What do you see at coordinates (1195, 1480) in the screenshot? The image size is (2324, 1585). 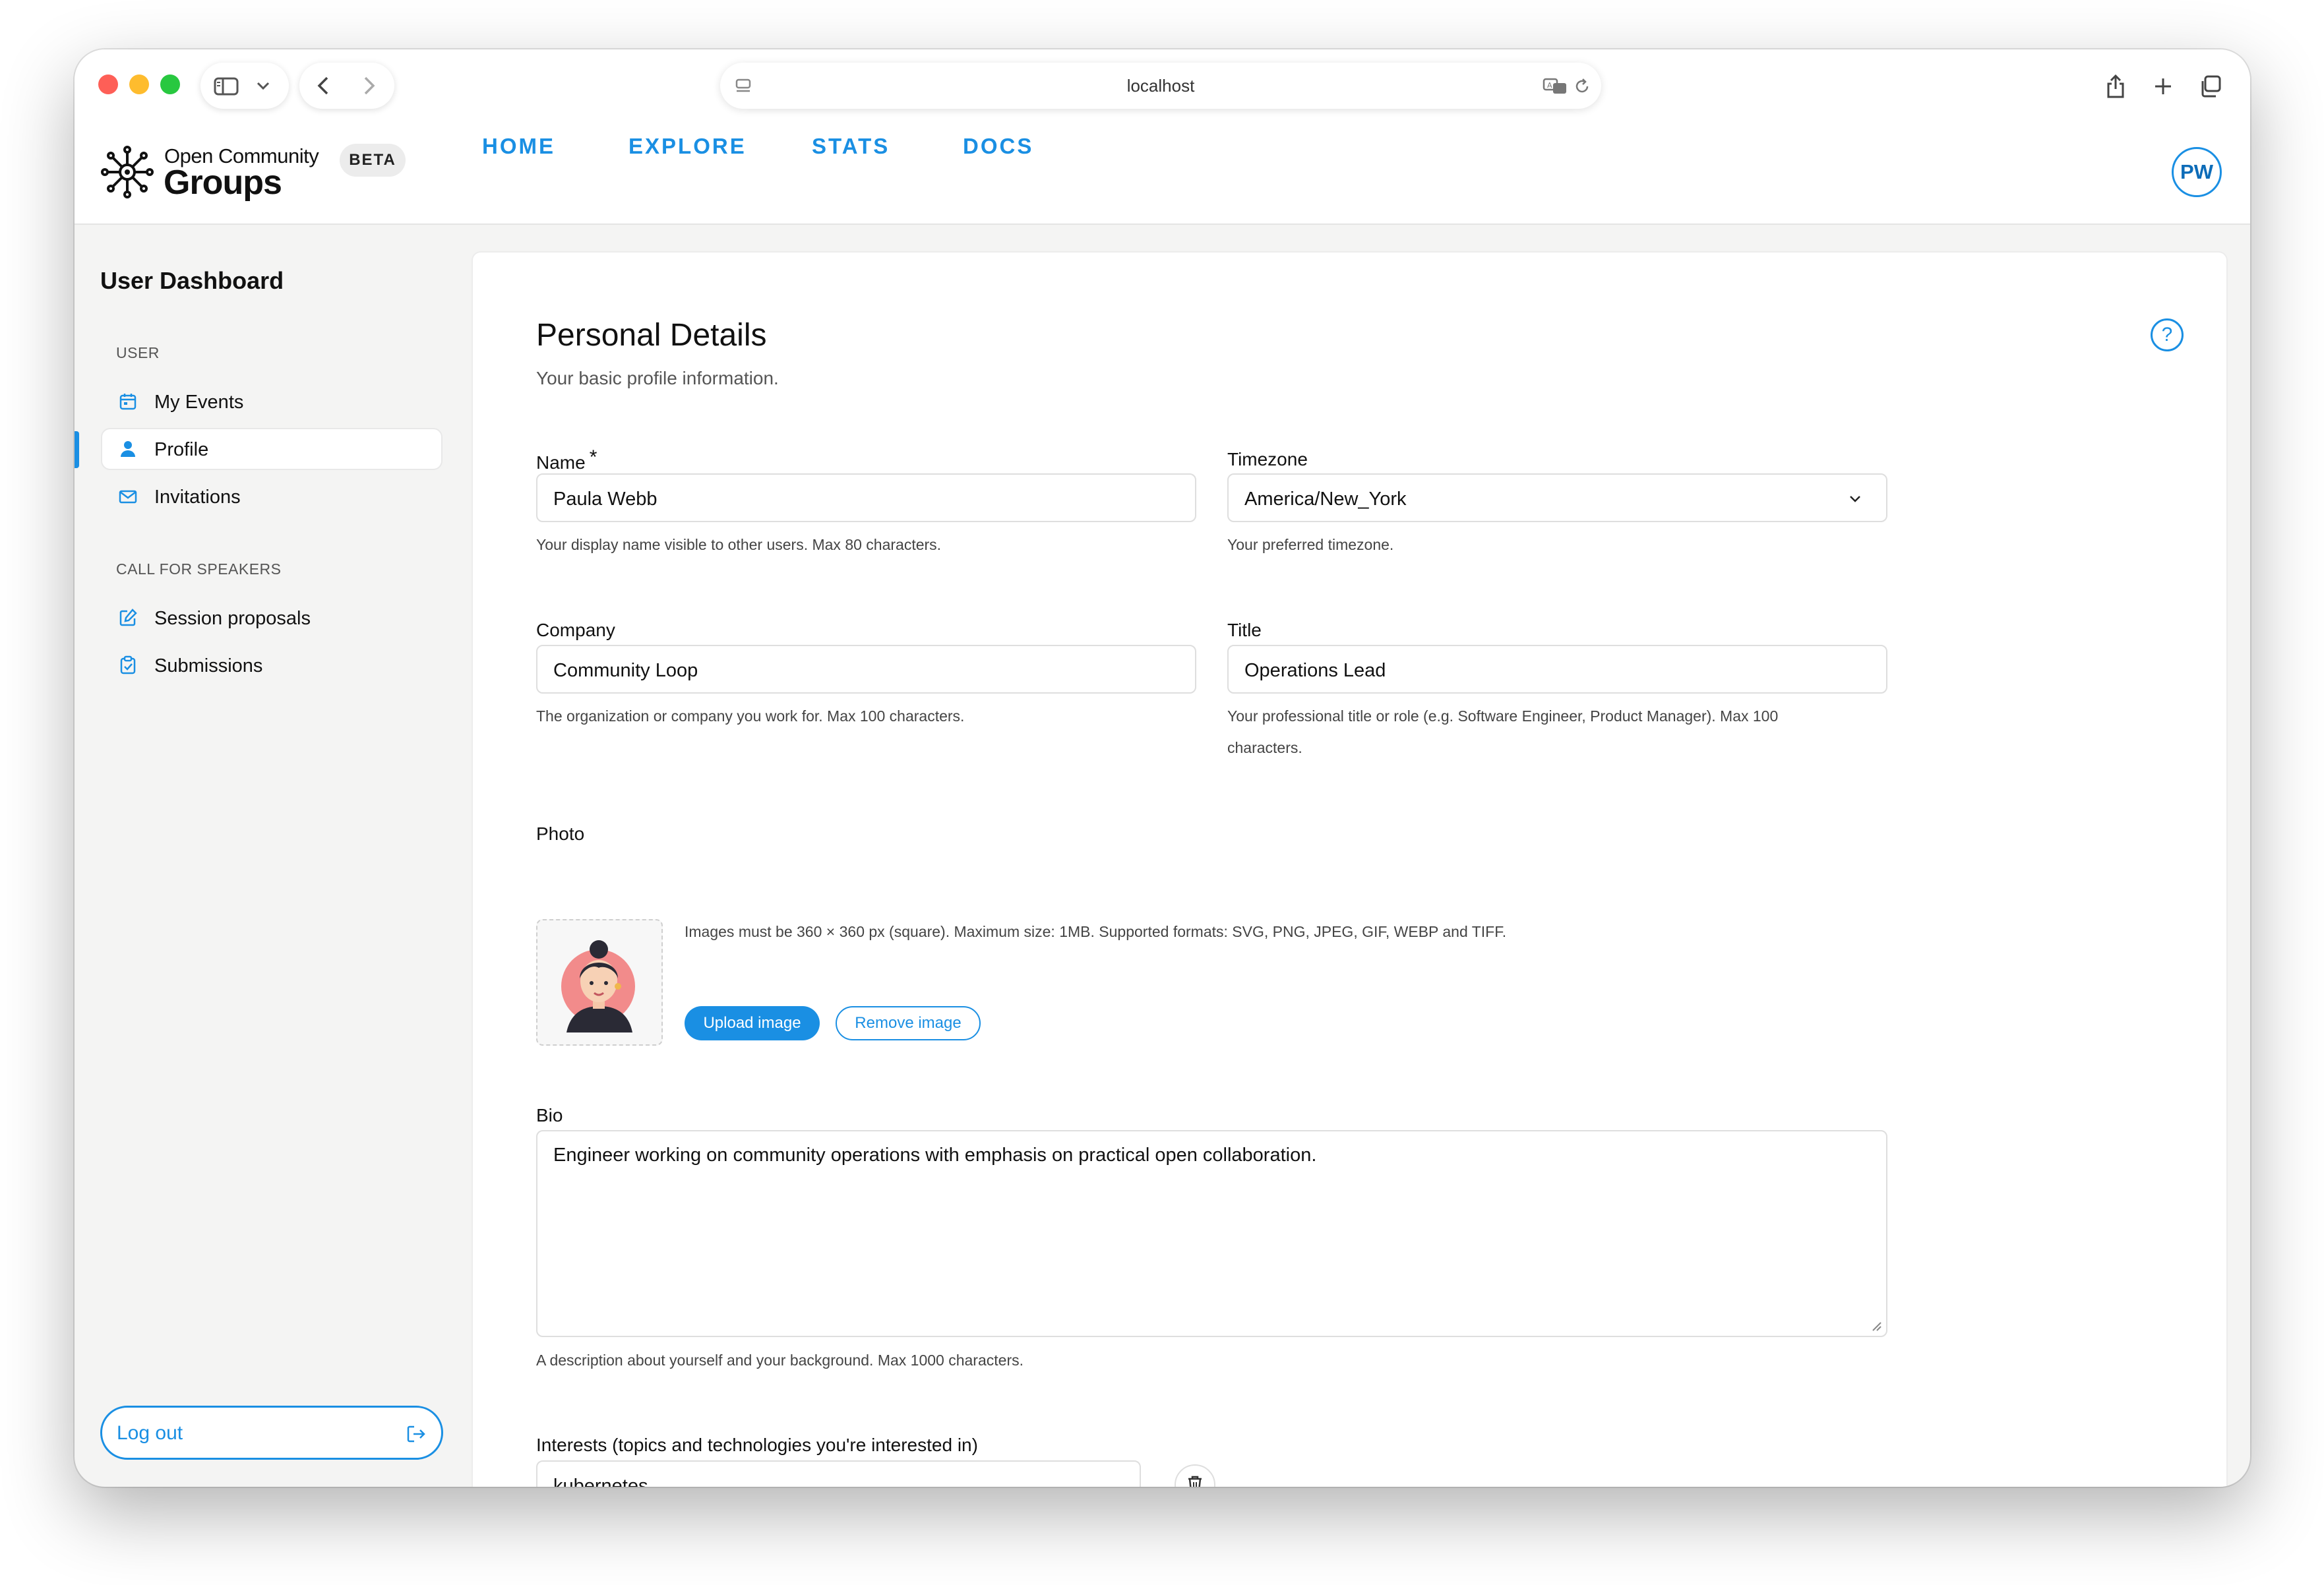 I see `trash-icon` at bounding box center [1195, 1480].